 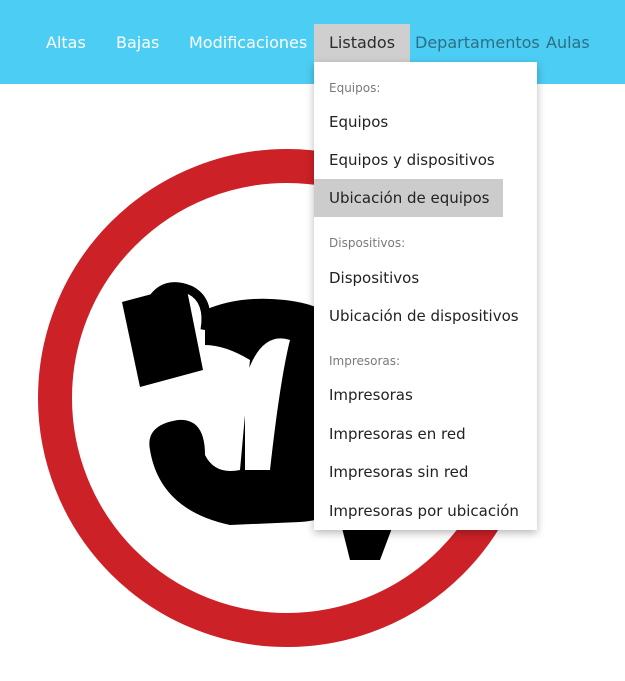 I want to click on menu-item-dispositivos: Dispositivos, so click(x=374, y=278).